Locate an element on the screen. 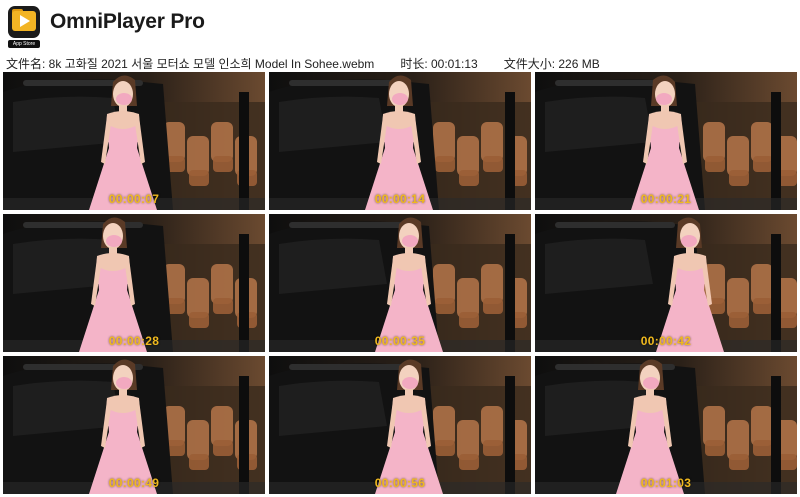 This screenshot has height=497, width=800. thumbnail-frame: 00:00:35 is located at coordinates (400, 283).